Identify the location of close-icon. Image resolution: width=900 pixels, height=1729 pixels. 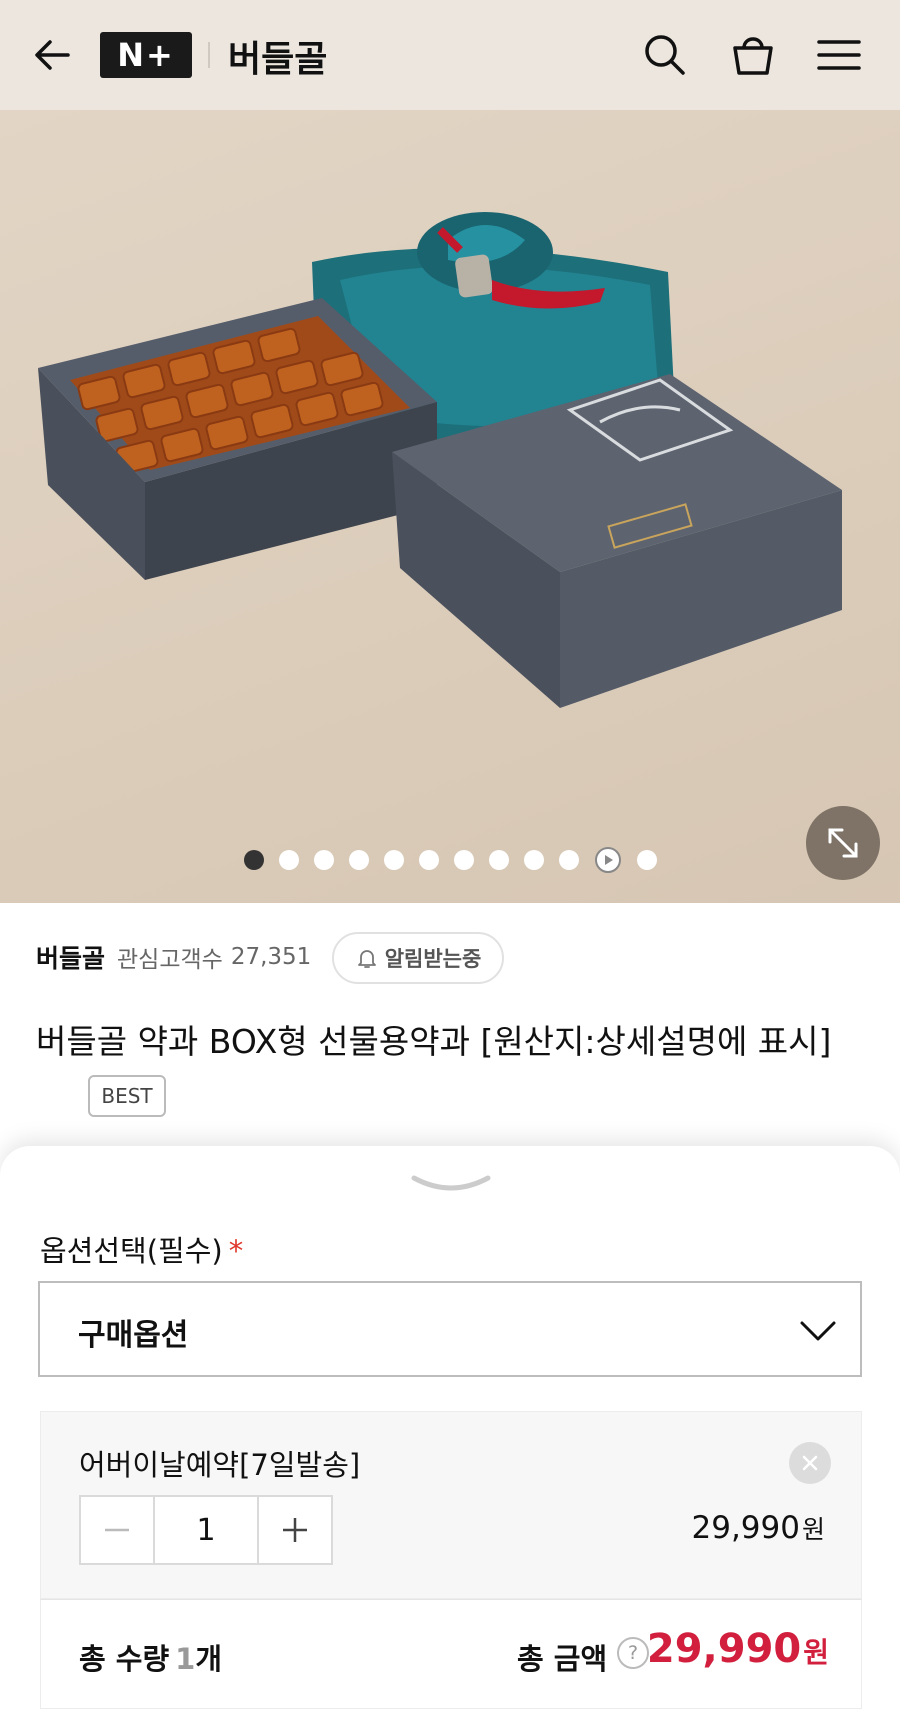
(810, 1463).